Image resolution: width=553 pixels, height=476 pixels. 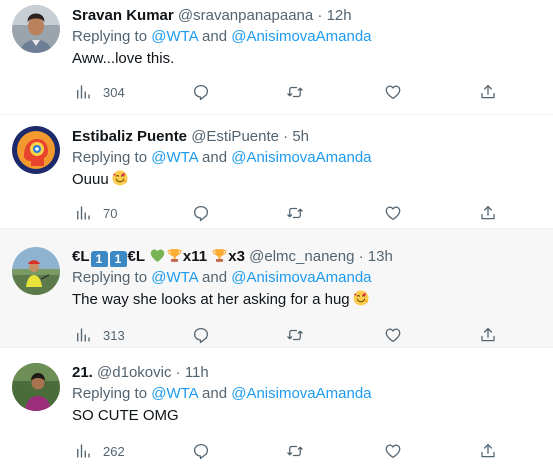 What do you see at coordinates (235, 136) in the screenshot?
I see `user-handle: @EstiPuente` at bounding box center [235, 136].